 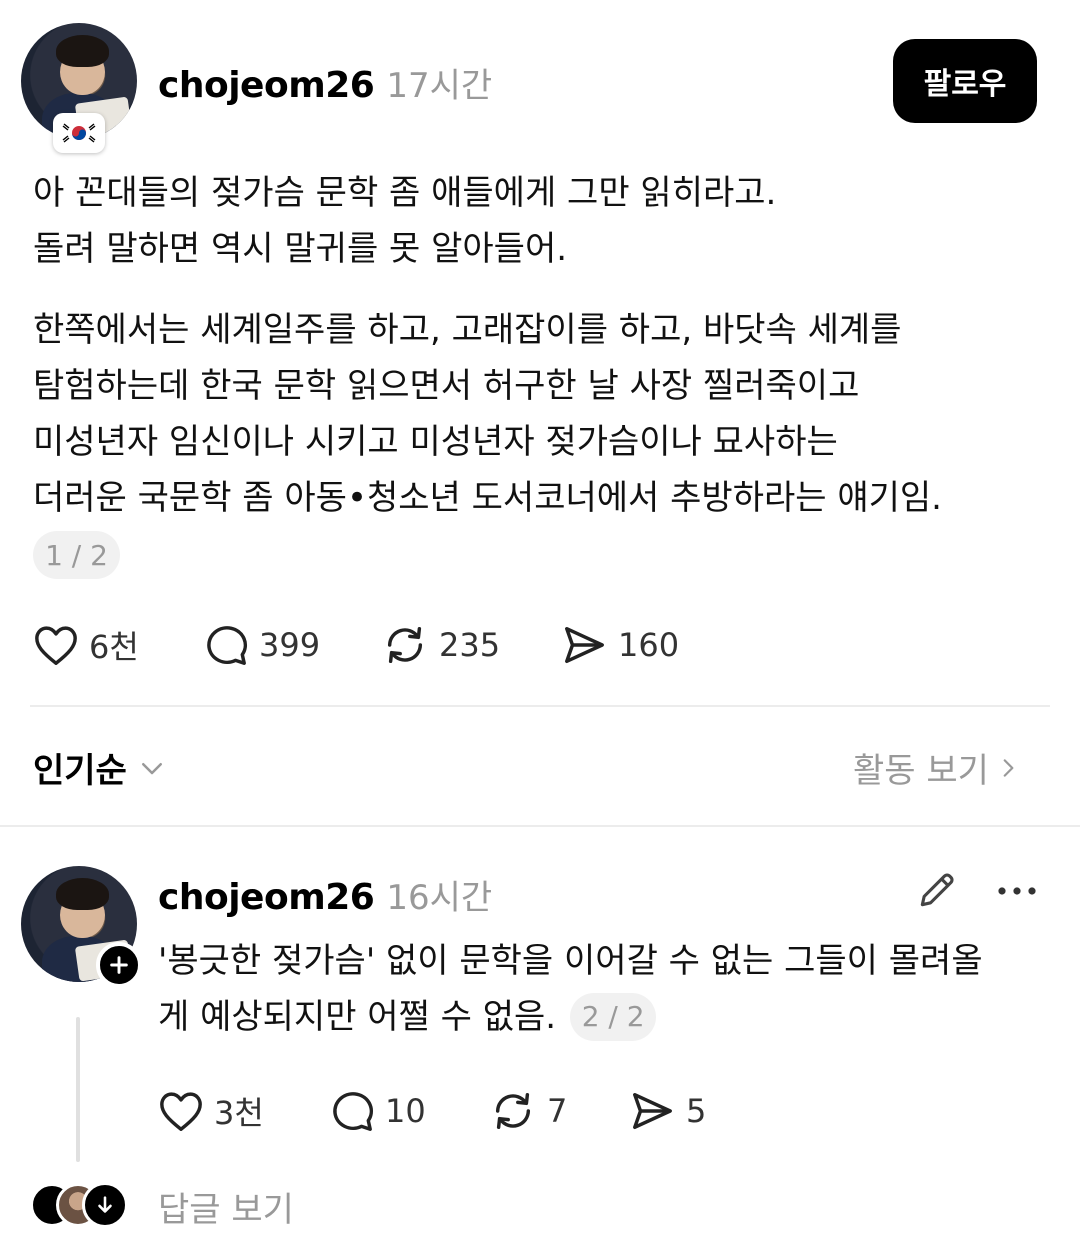 I want to click on post-line: 탐험하는데 한국 문학 읽으면서 허구한 날 사장 찔러죽이고, so click(x=446, y=386).